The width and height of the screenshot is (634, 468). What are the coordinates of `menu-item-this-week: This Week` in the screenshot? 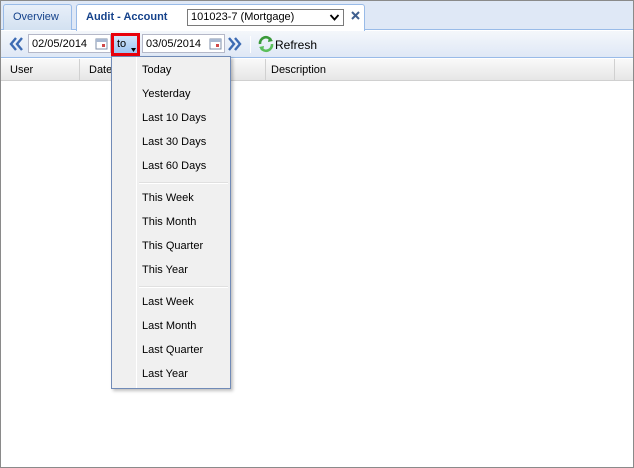 It's located at (171, 198).